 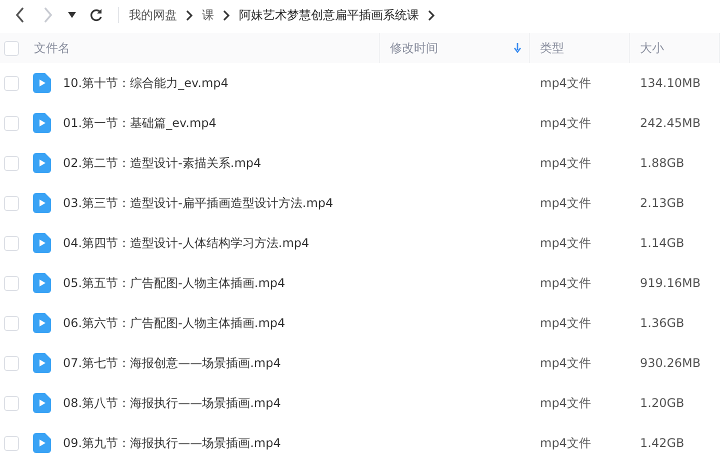 What do you see at coordinates (208, 15) in the screenshot?
I see `breadcrumb-link: 课` at bounding box center [208, 15].